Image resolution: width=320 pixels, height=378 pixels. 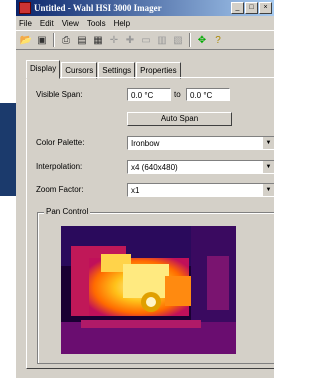 What do you see at coordinates (135, 190) in the screenshot?
I see `zoom-factor-value: x1` at bounding box center [135, 190].